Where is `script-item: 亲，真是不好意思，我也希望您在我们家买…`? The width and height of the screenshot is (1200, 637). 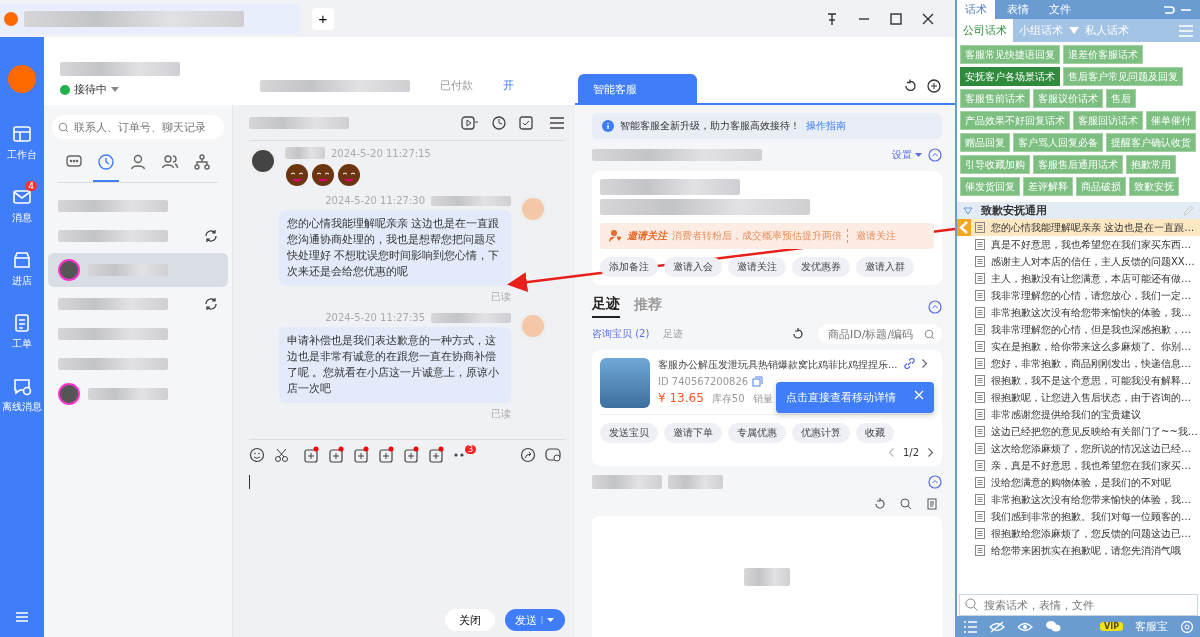
script-item: 亲，真是不好意思，我也希望您在我们家买… is located at coordinates (1078, 465).